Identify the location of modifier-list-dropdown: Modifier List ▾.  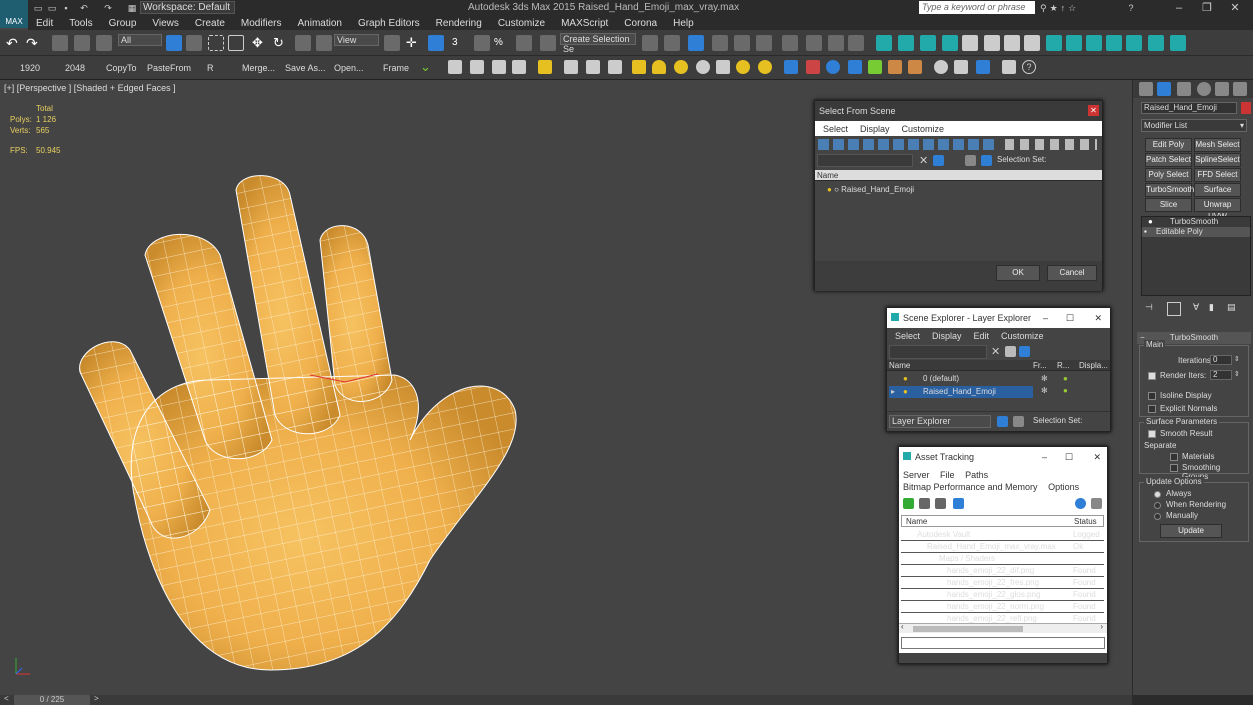
(1194, 125).